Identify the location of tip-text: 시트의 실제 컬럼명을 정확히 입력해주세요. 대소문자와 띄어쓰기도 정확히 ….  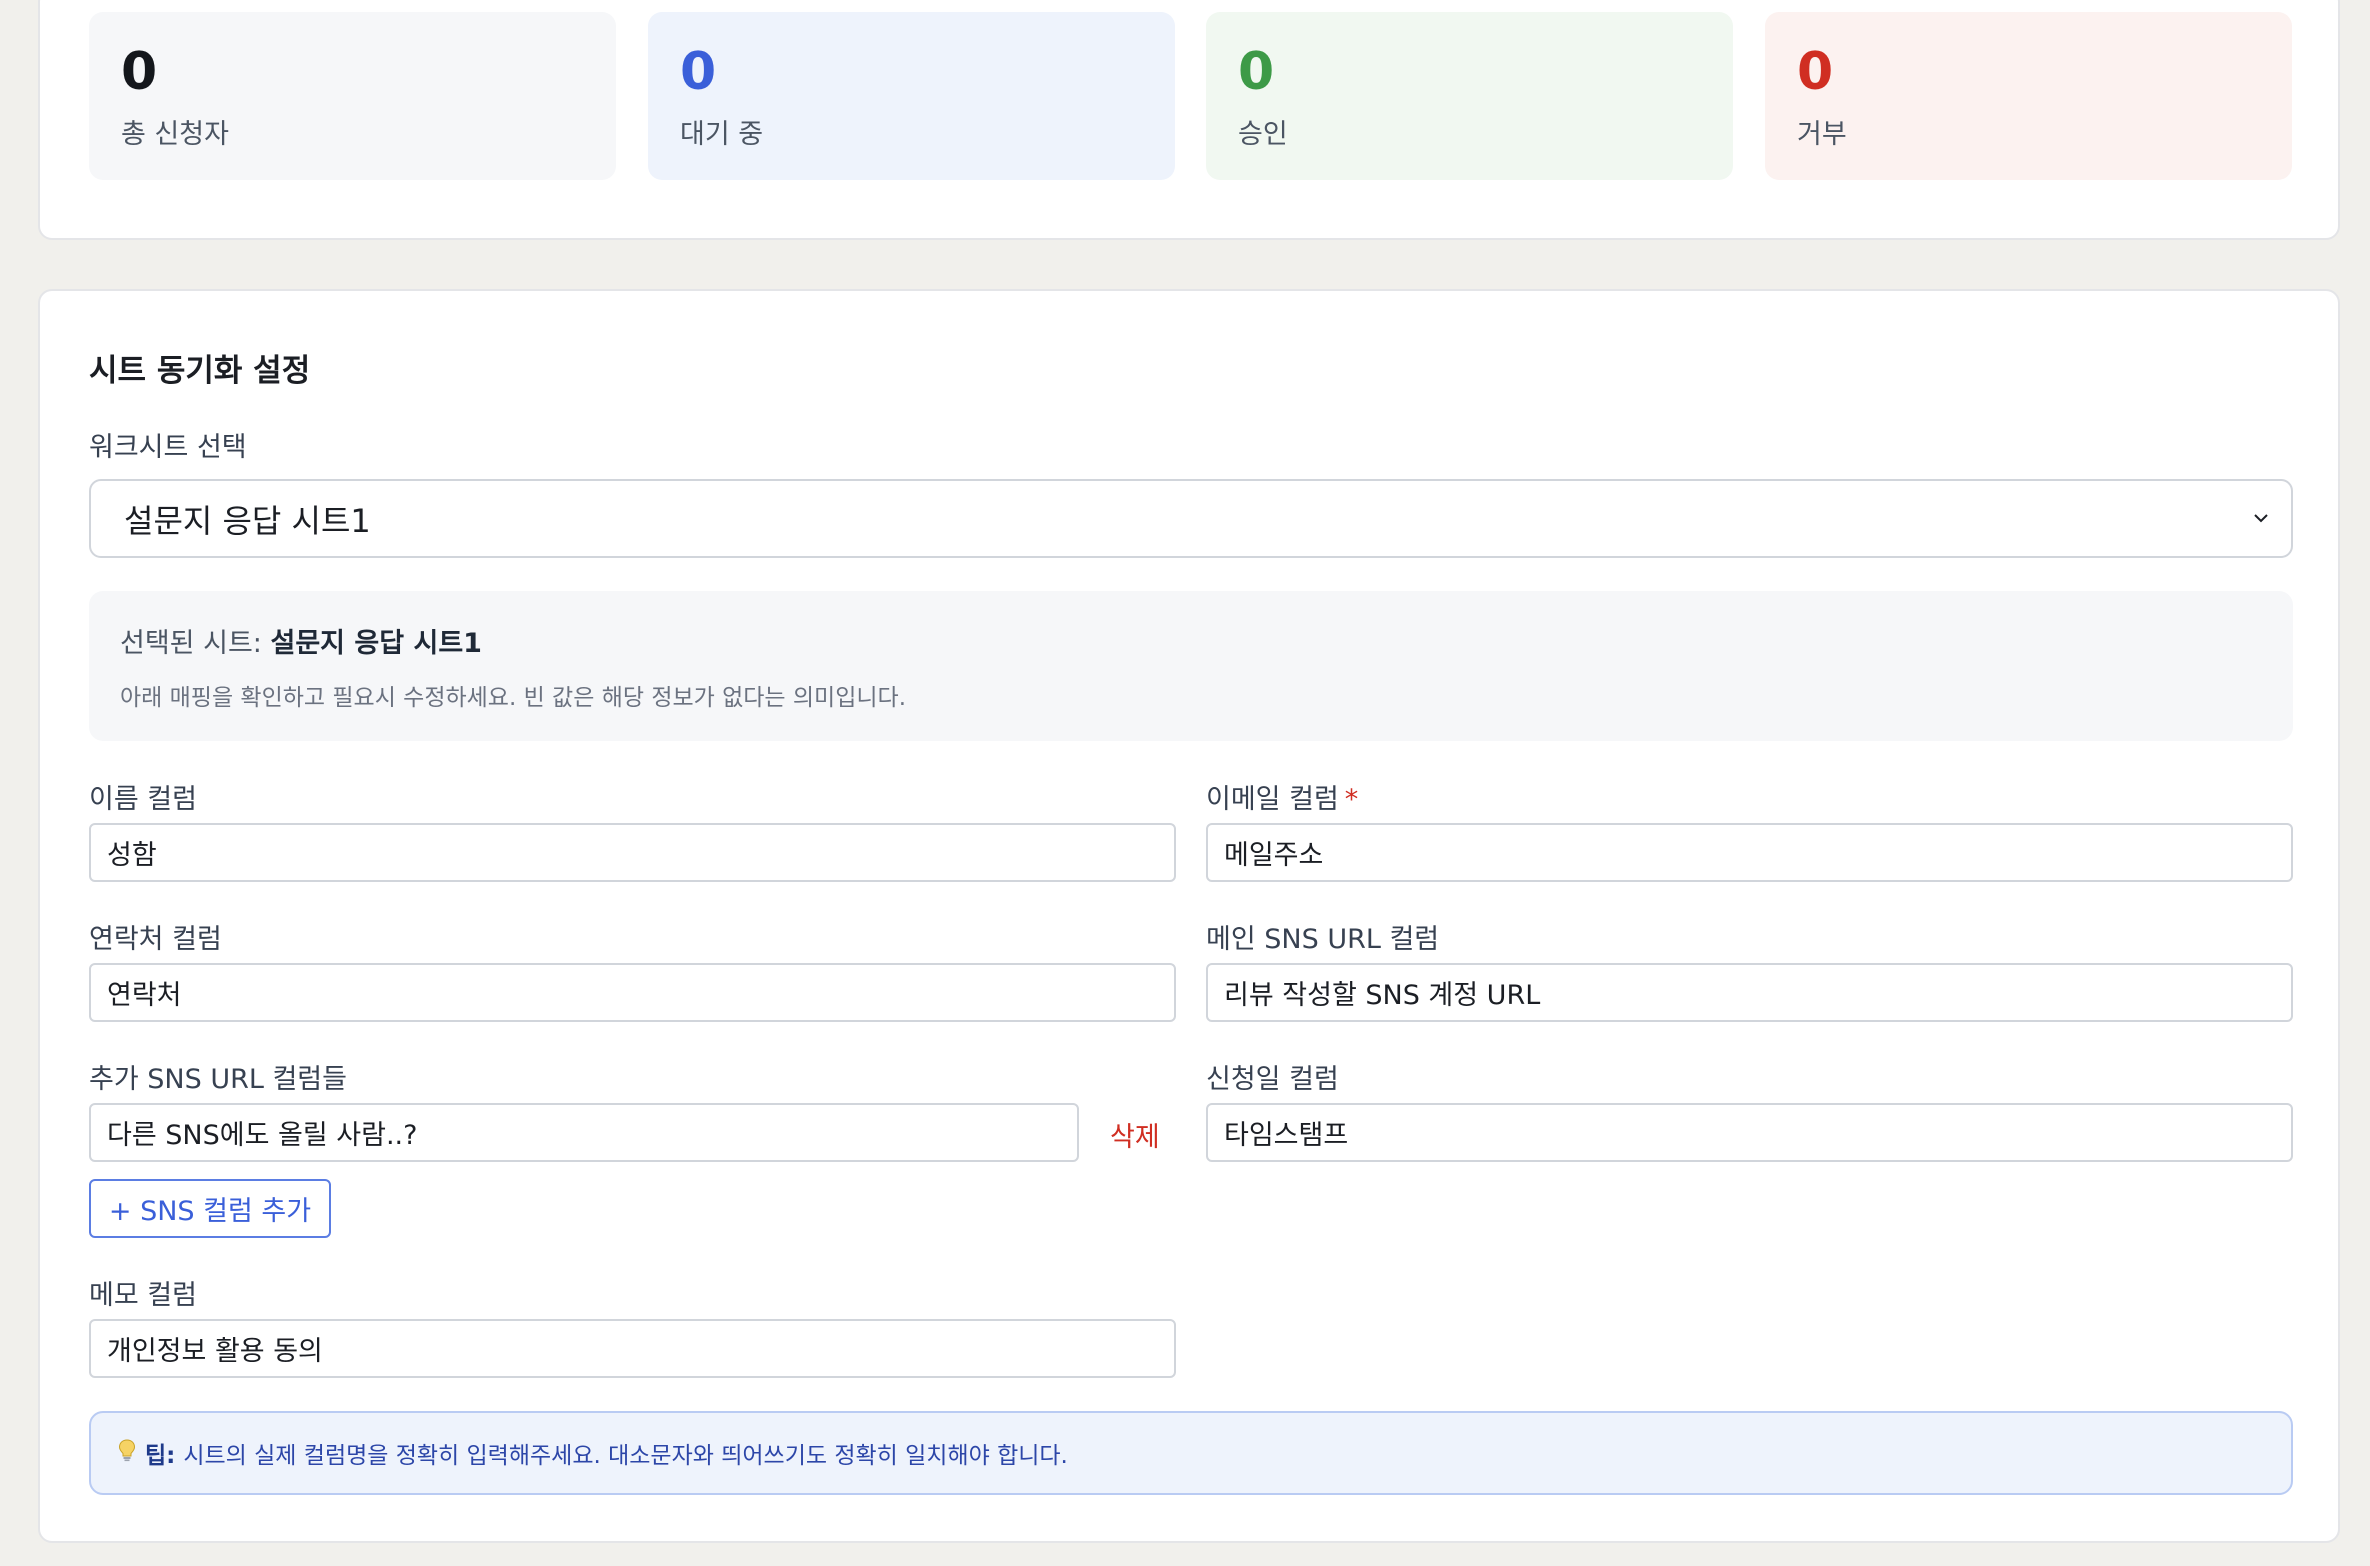
(625, 1456).